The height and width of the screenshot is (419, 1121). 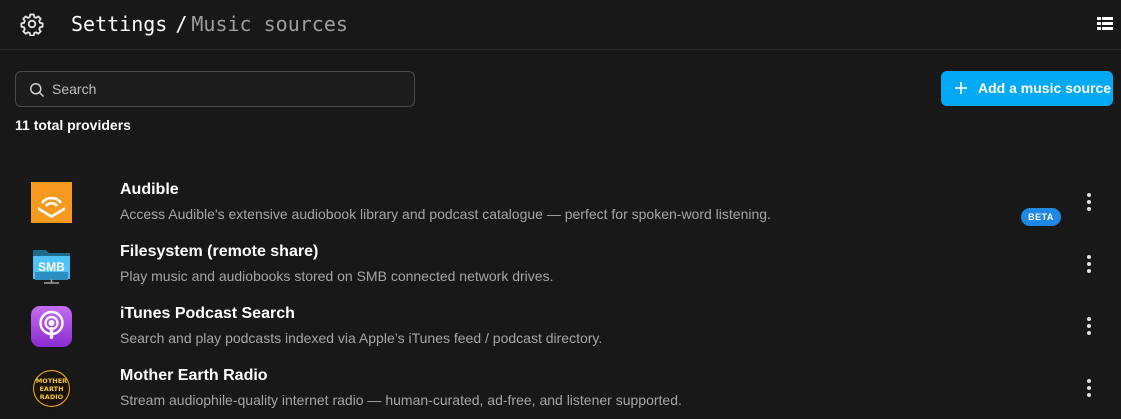 What do you see at coordinates (51, 381) in the screenshot?
I see `svg-text: MOTHER` at bounding box center [51, 381].